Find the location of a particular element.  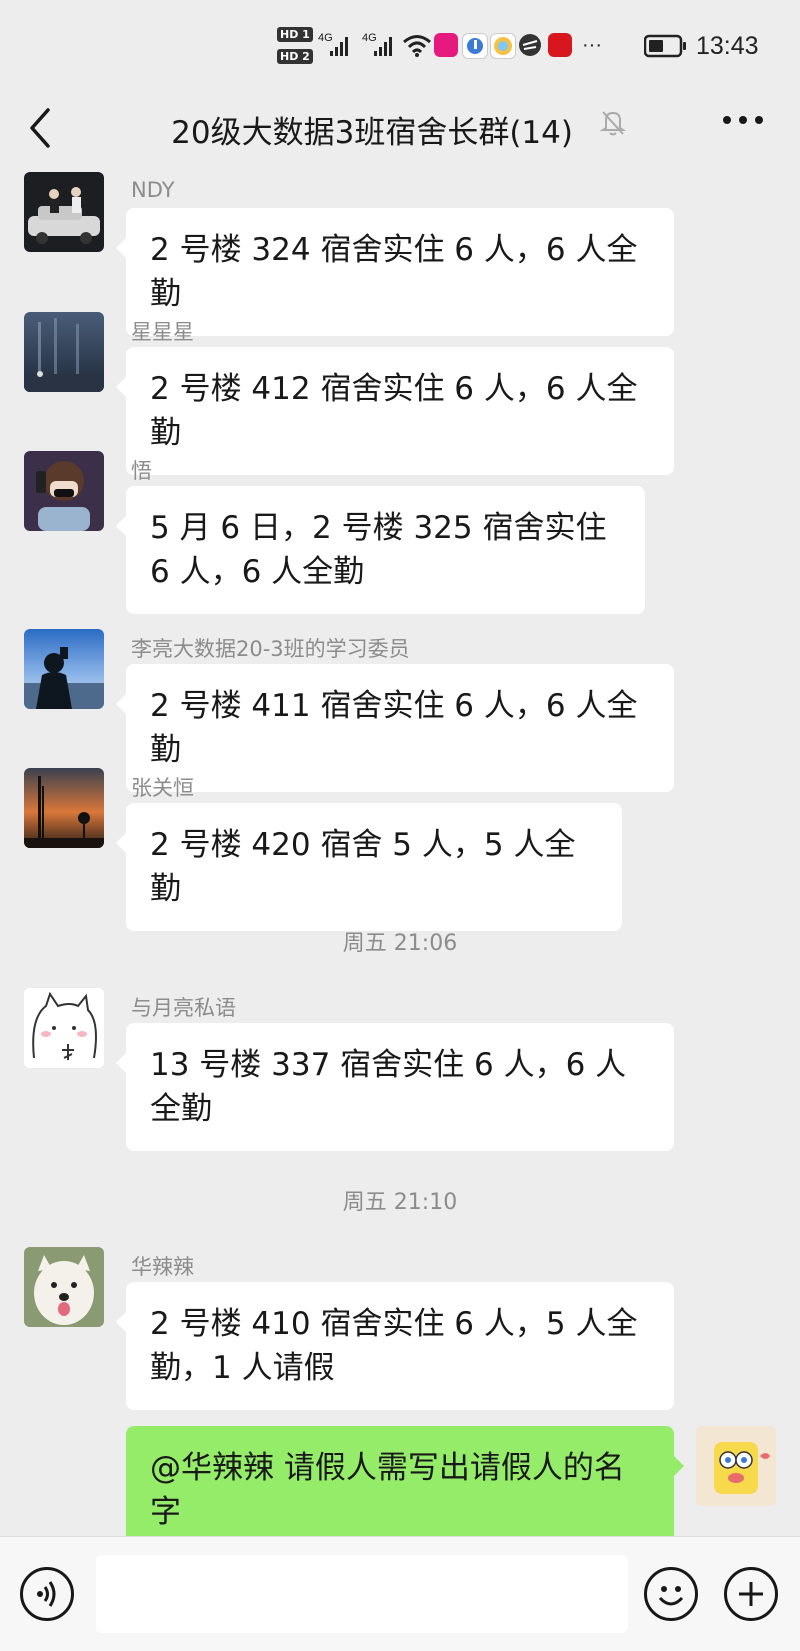

page-title: 20级大数据3班宿舍长群(14) is located at coordinates (400, 129).